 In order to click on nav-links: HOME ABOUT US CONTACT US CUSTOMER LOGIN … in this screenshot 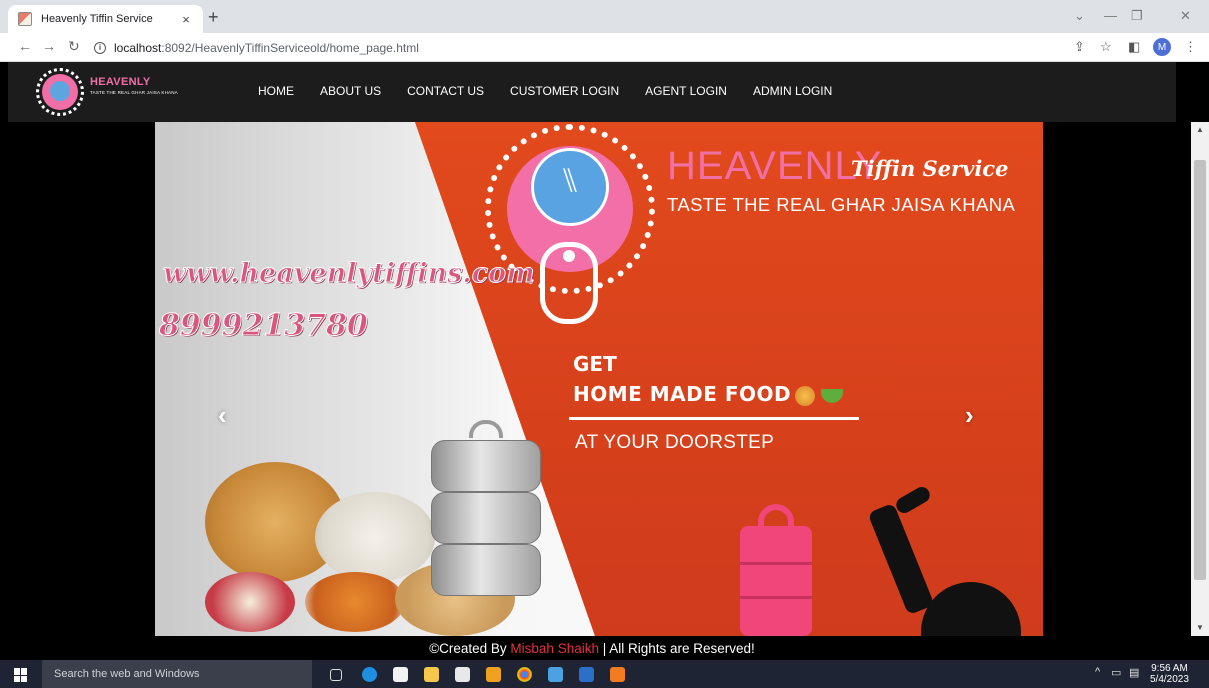, I will do `click(558, 91)`.